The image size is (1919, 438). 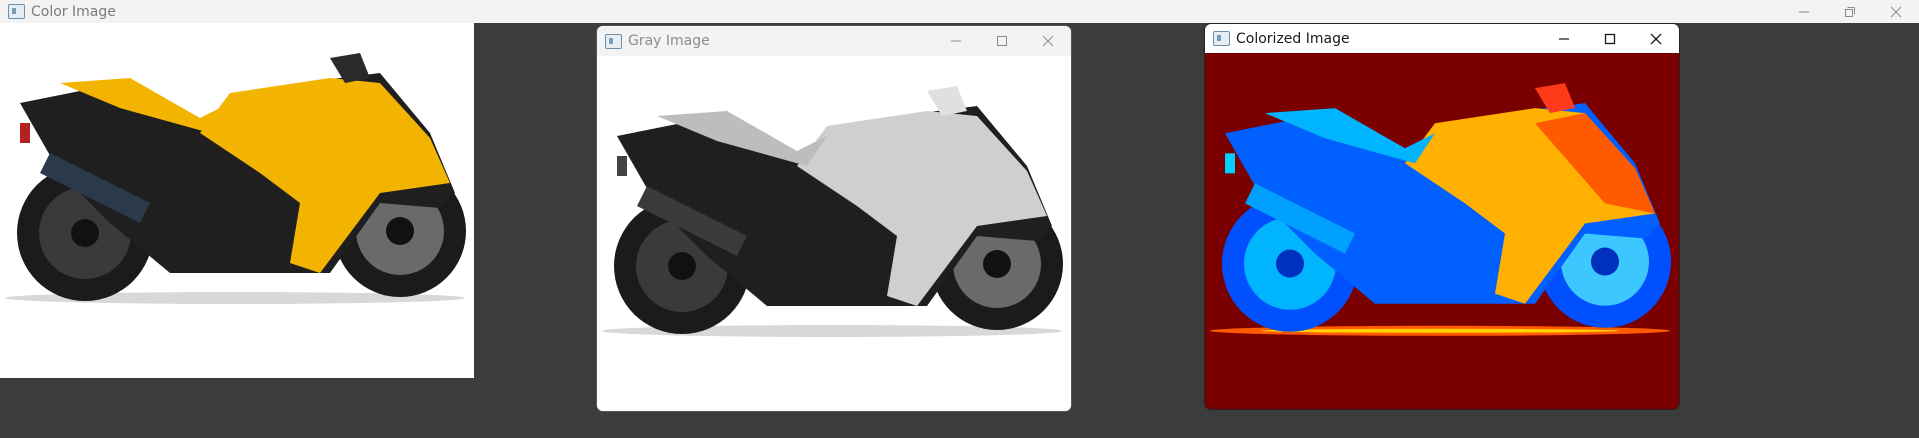 What do you see at coordinates (1442, 38) in the screenshot?
I see `colorized-image-titlebar: Colorized Image` at bounding box center [1442, 38].